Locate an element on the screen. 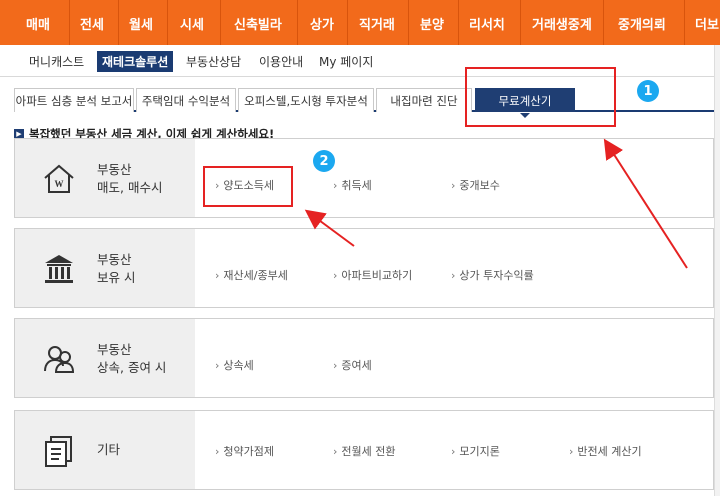 The height and width of the screenshot is (496, 720). link-inheritance-tax: 상속세 is located at coordinates (234, 365).